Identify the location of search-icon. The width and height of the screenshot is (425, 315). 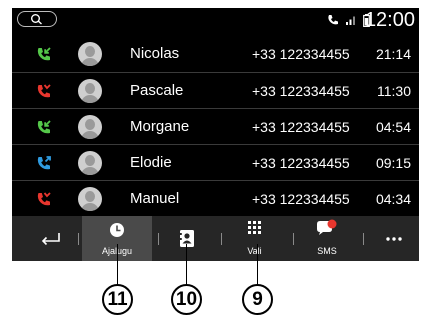
(36, 19).